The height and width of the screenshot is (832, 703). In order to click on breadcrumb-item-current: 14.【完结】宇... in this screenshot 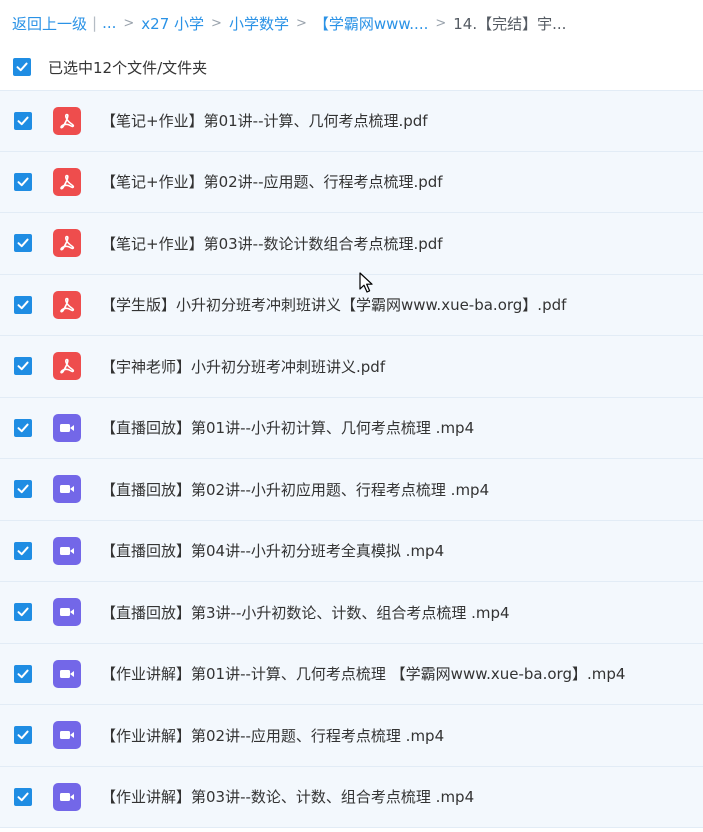, I will do `click(510, 23)`.